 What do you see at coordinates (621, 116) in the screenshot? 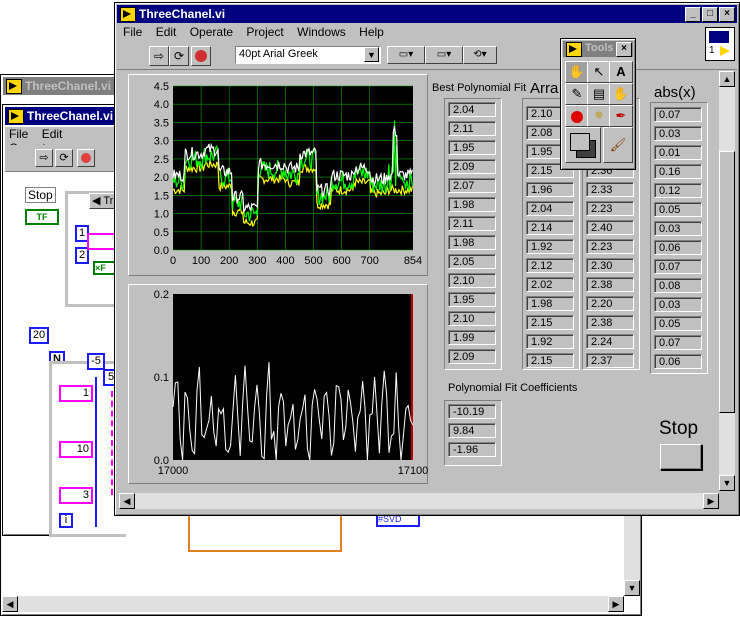
I see `color-dropper-icon: ✒` at bounding box center [621, 116].